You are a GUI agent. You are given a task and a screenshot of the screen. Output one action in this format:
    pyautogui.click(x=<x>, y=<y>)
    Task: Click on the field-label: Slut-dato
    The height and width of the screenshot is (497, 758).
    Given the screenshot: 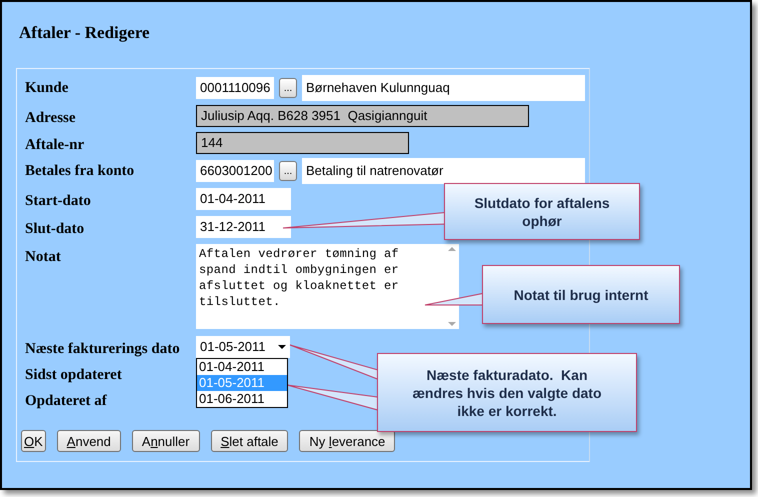 What is the action you would take?
    pyautogui.click(x=55, y=229)
    